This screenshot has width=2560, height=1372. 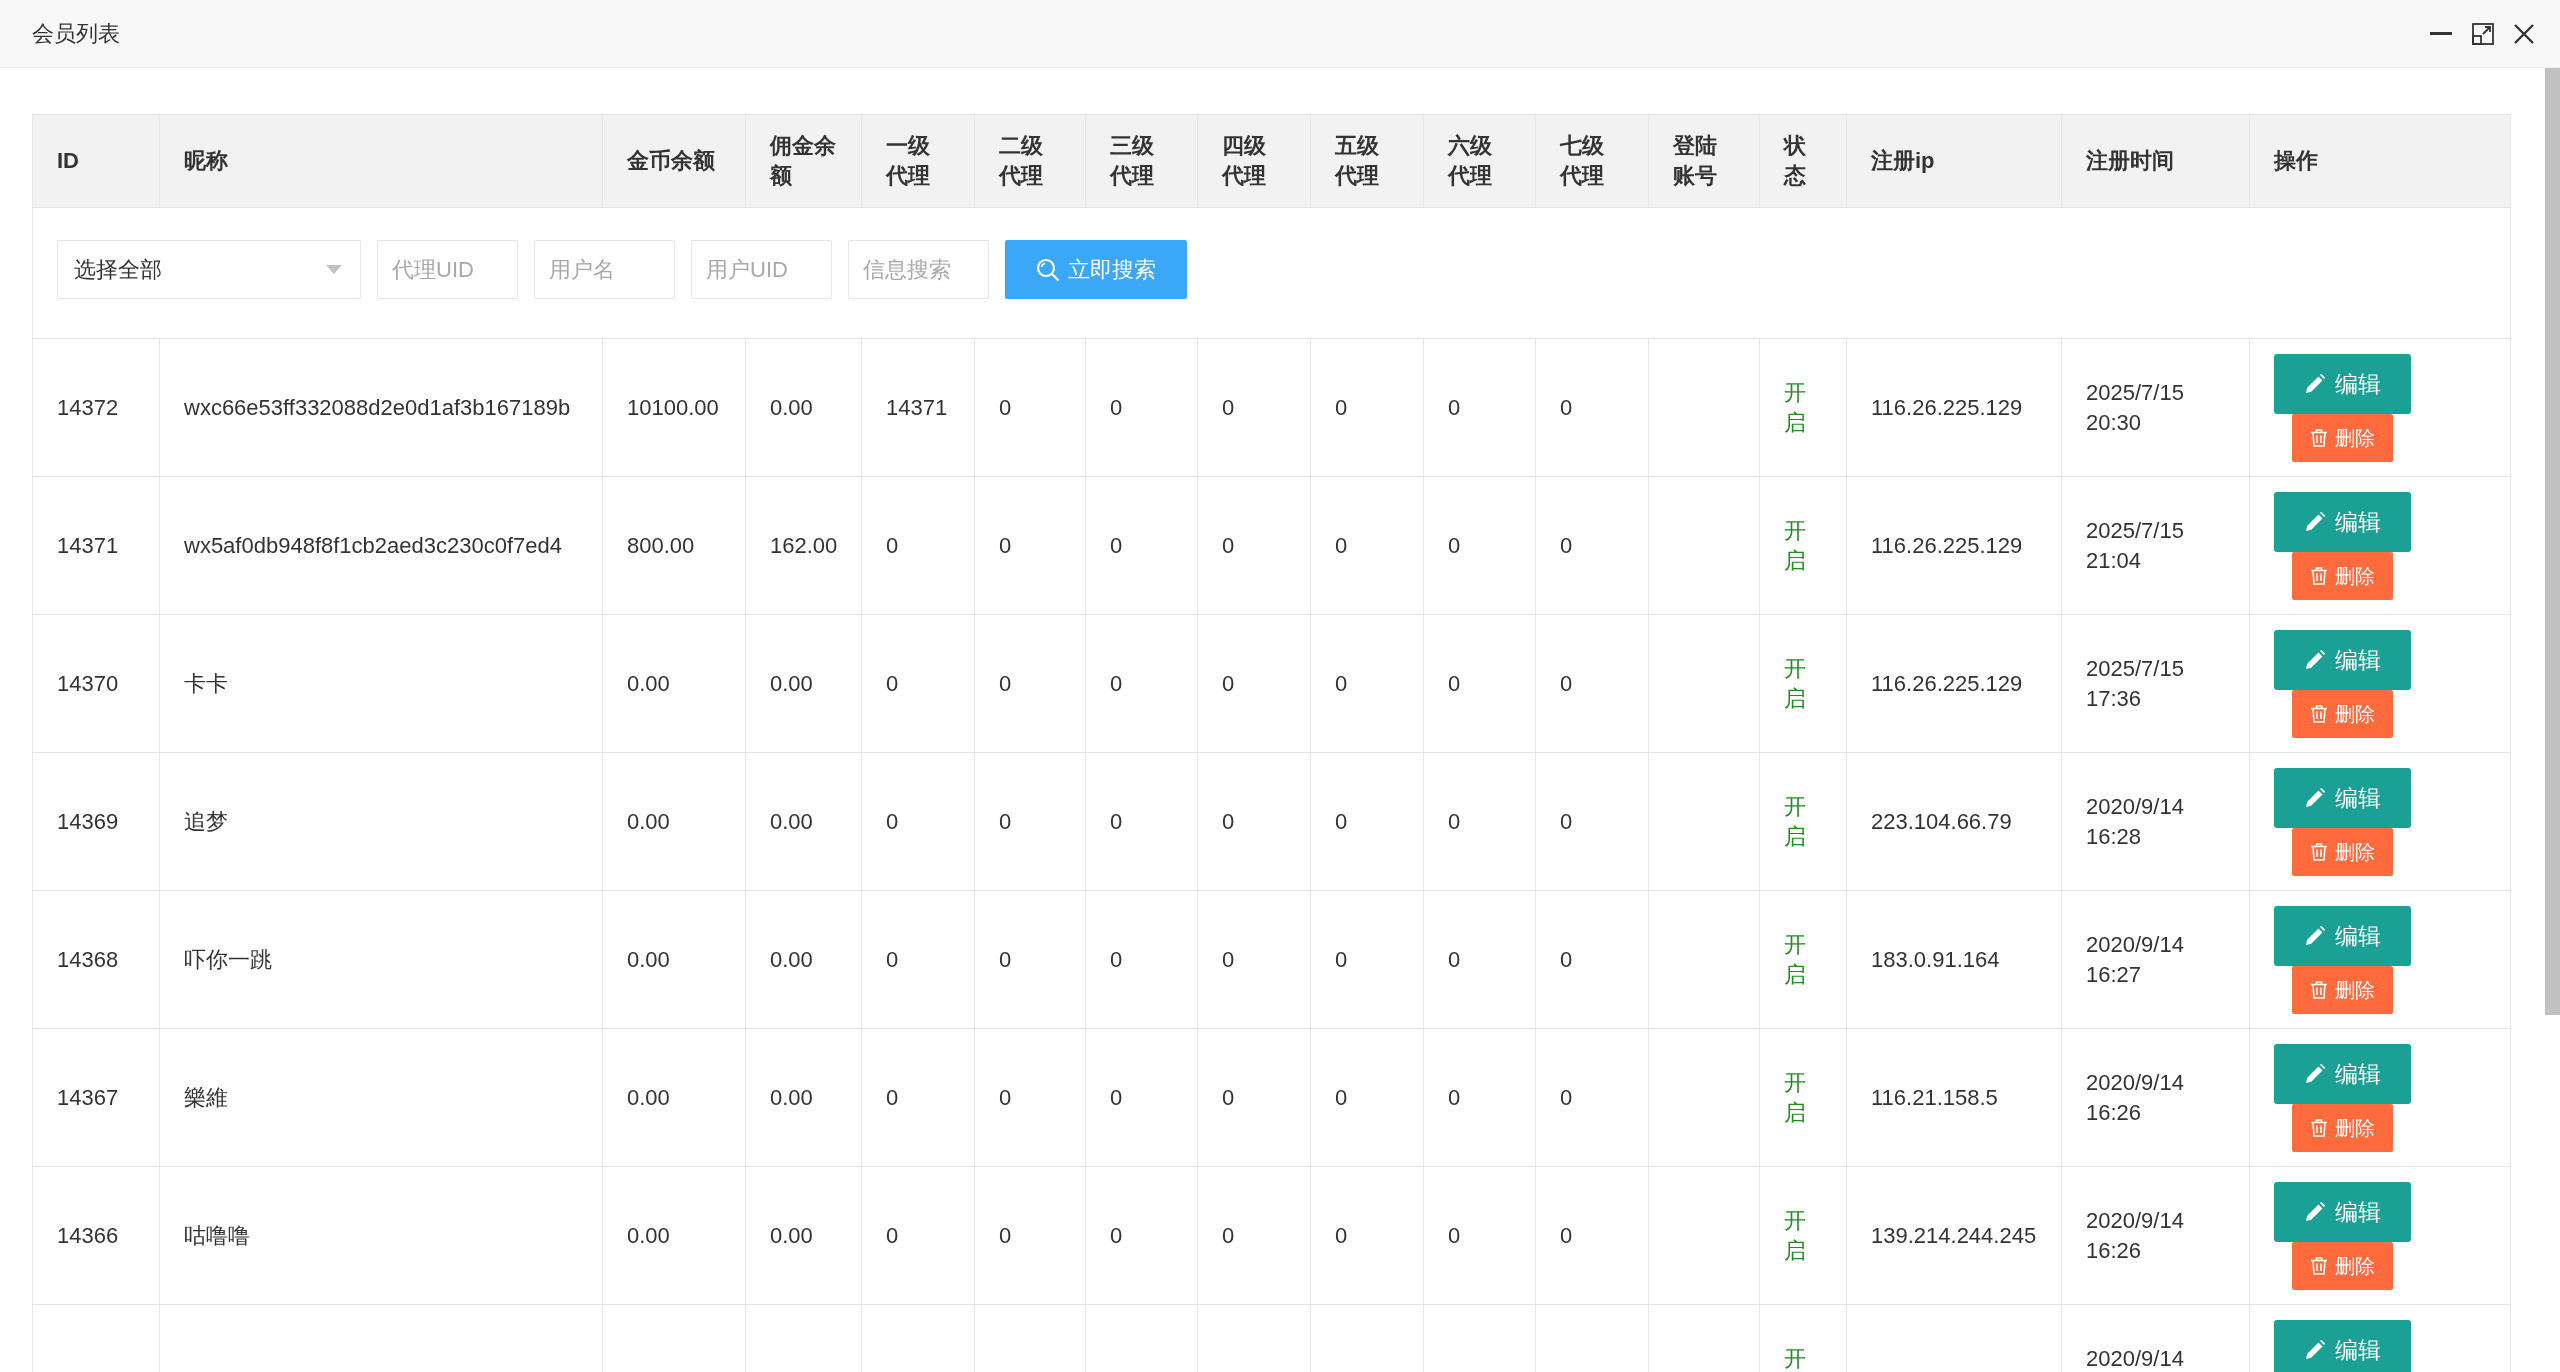 I want to click on table-cell: 2020/9/14 16:28, so click(x=2155, y=821).